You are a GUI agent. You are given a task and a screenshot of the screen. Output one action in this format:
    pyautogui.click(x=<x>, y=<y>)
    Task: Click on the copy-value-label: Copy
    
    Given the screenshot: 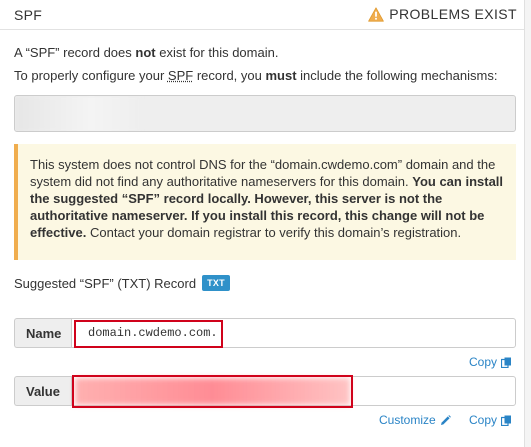 What is the action you would take?
    pyautogui.click(x=483, y=420)
    